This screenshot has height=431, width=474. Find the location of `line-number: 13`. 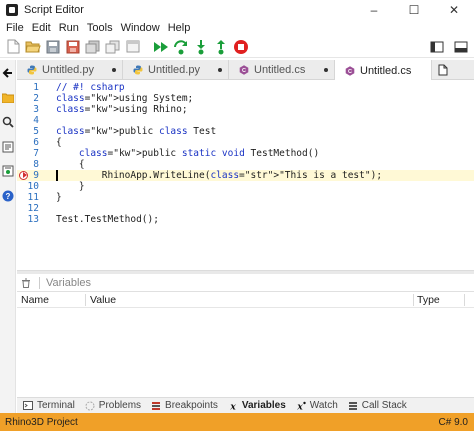

line-number: 13 is located at coordinates (33, 219).